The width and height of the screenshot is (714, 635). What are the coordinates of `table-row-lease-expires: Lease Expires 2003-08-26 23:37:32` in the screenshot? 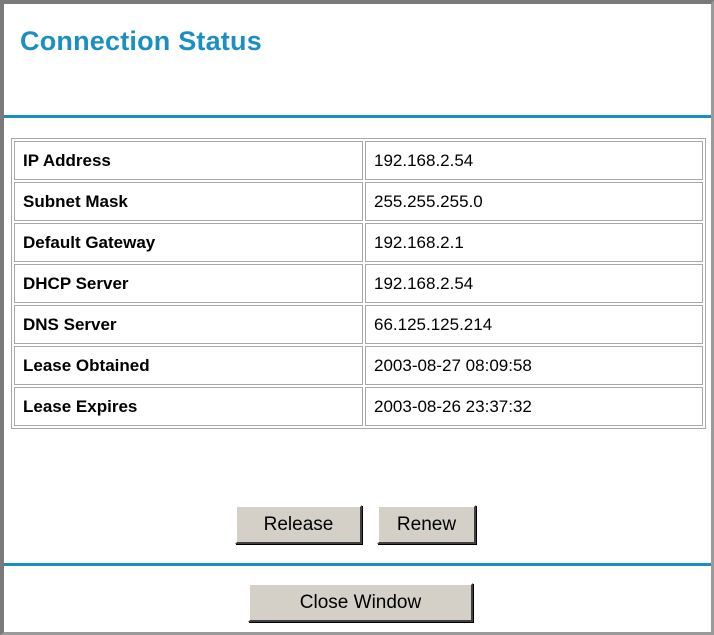 It's located at (358, 406).